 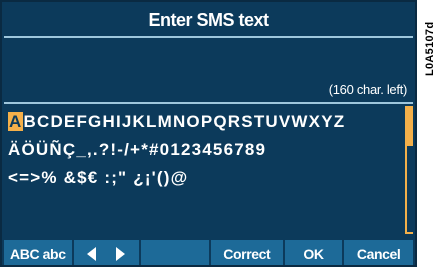 I want to click on figure-reference: L0A5107d, so click(x=430, y=49).